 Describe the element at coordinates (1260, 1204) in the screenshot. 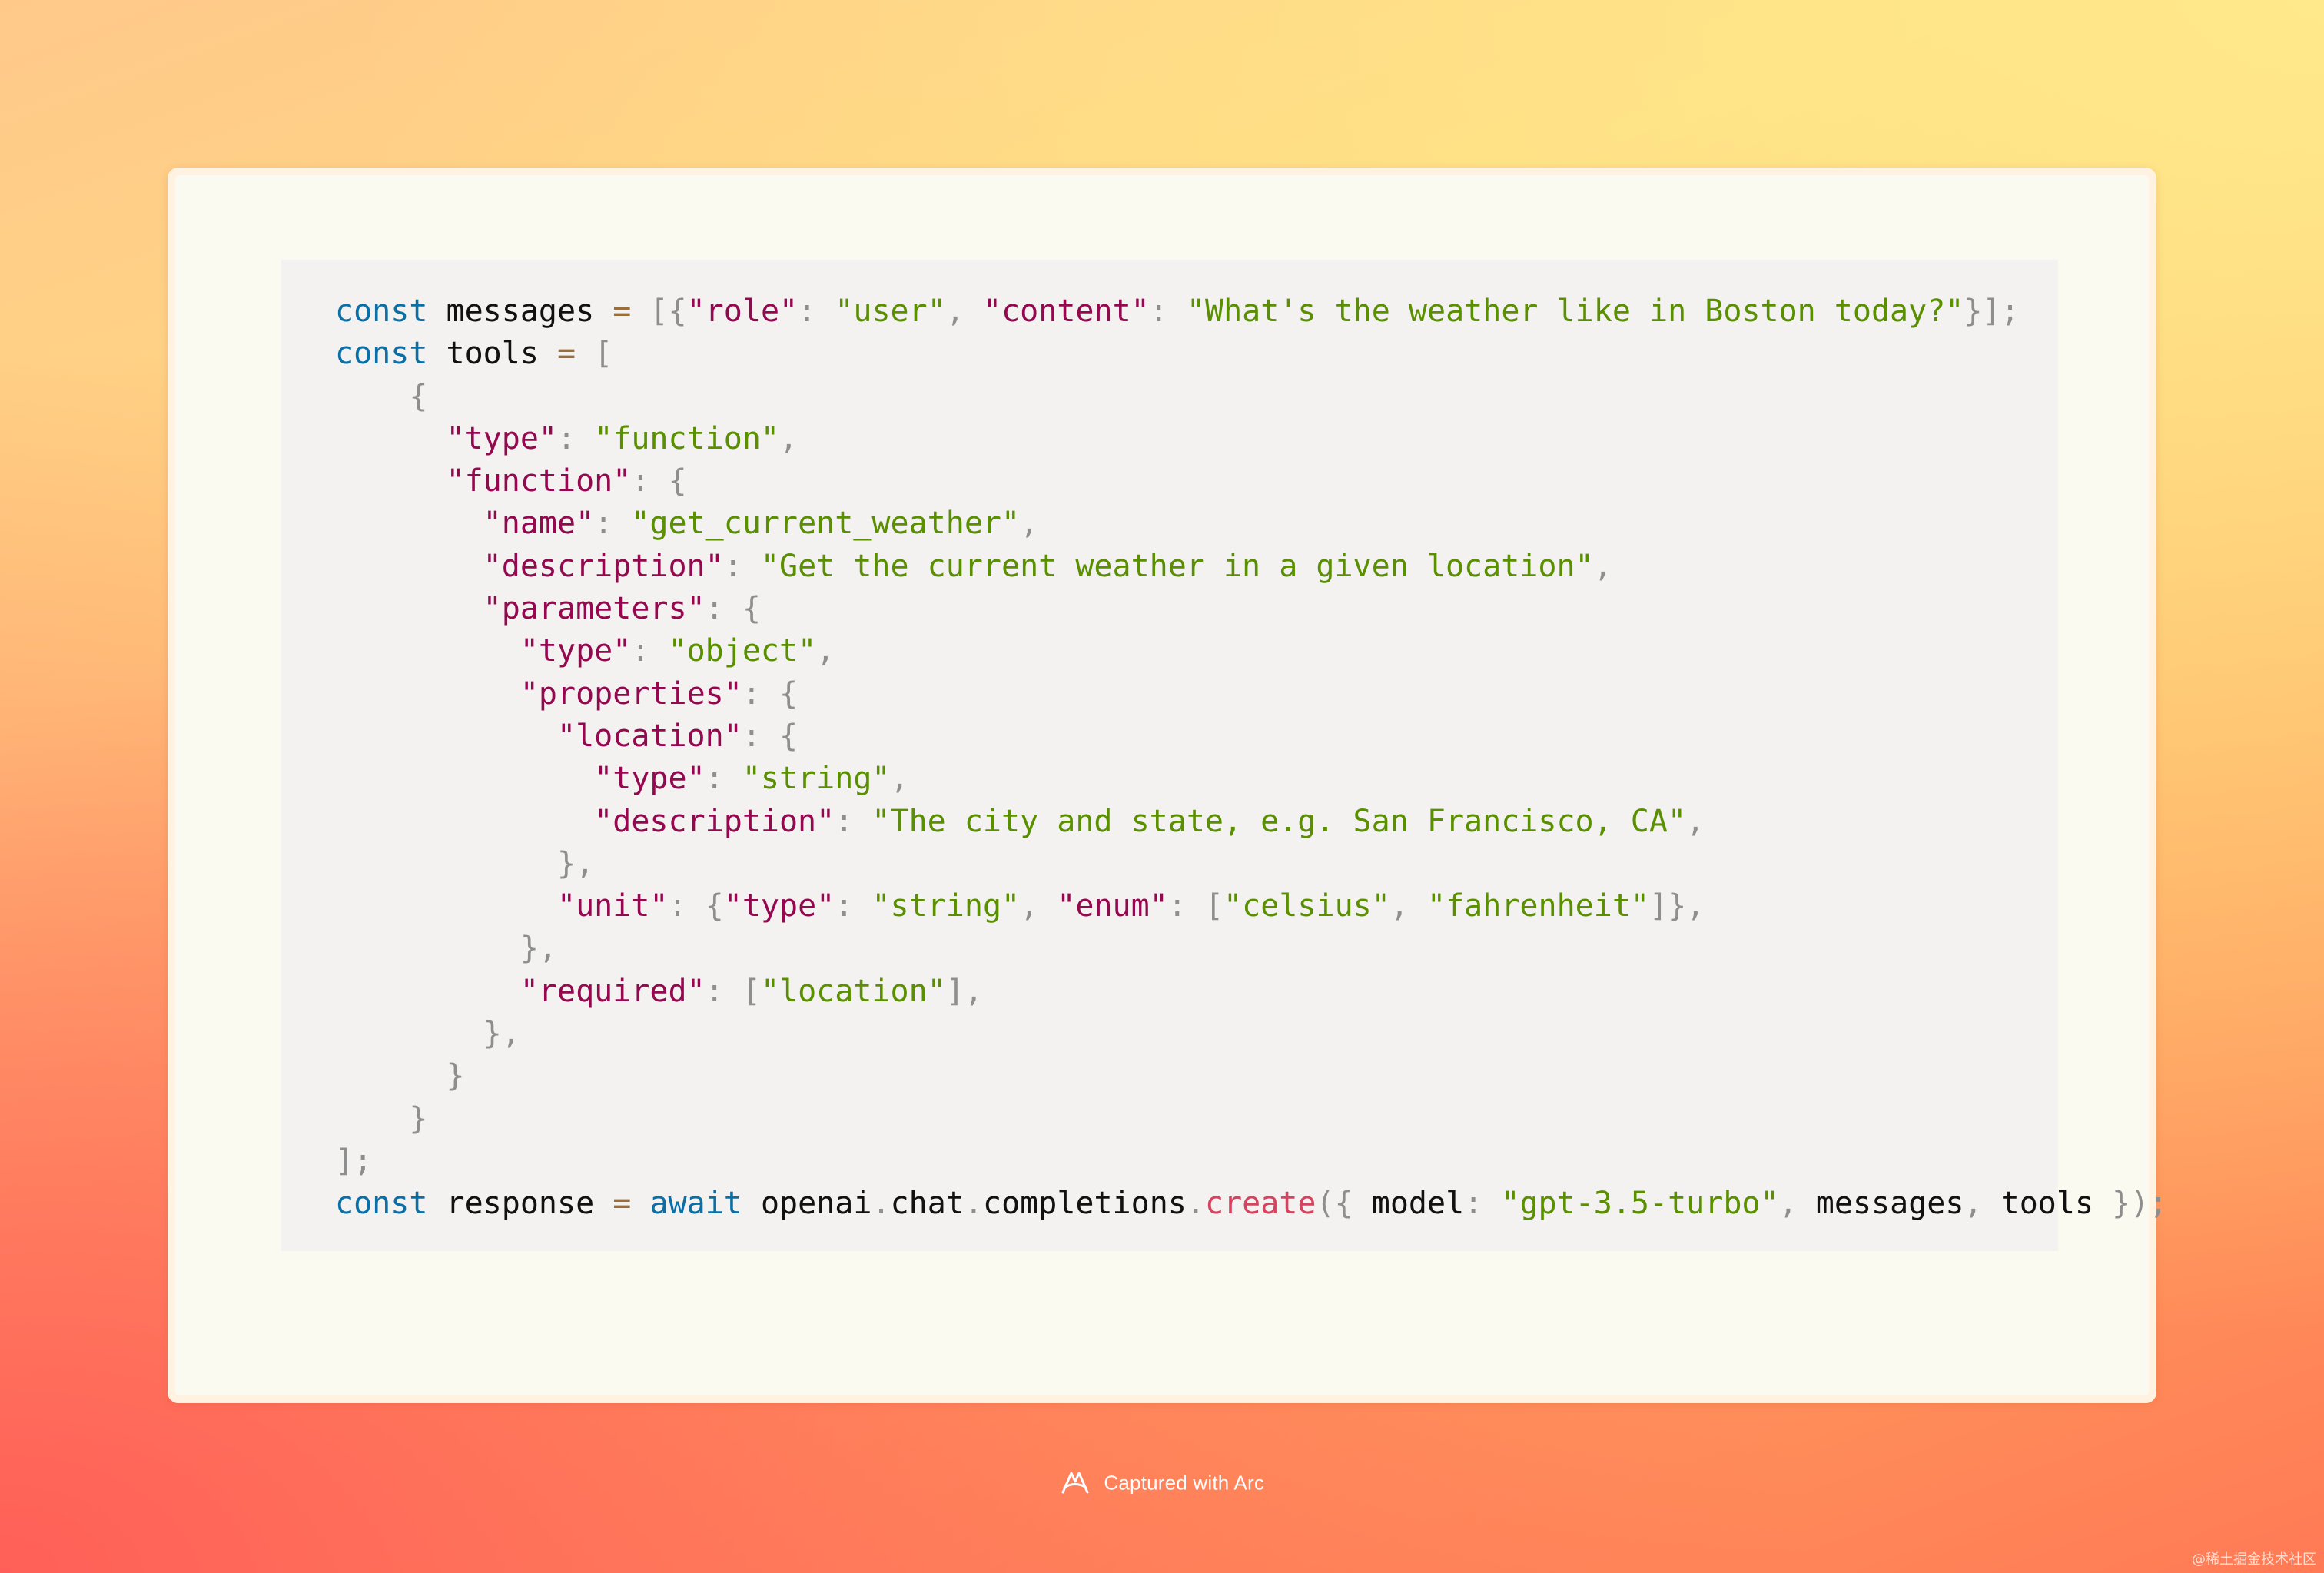

I see `token-method: create` at that location.